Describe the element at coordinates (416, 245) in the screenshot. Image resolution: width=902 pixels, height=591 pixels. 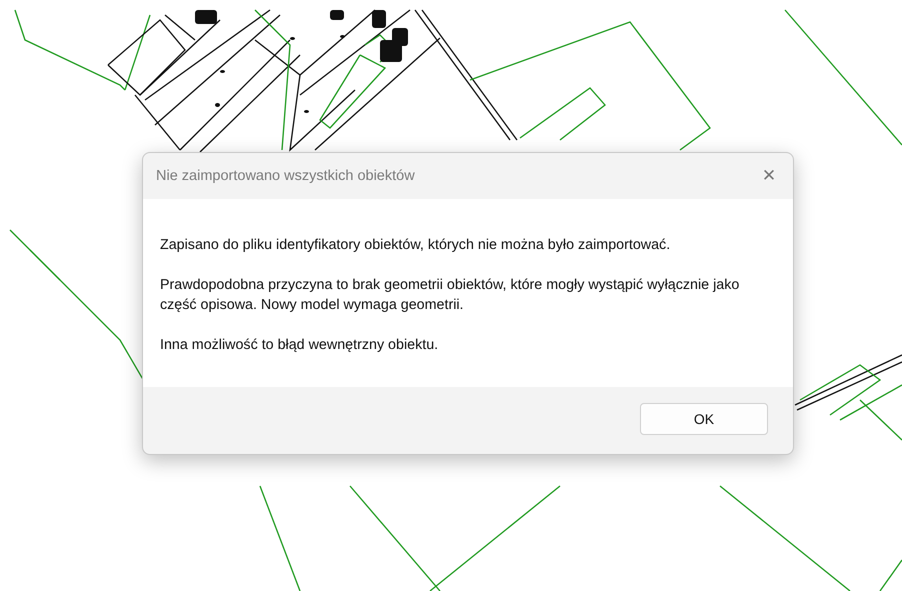
I see `message-text: Zapisano do pliku identyfikatory obiektów, których nie można było zaimportować.` at that location.